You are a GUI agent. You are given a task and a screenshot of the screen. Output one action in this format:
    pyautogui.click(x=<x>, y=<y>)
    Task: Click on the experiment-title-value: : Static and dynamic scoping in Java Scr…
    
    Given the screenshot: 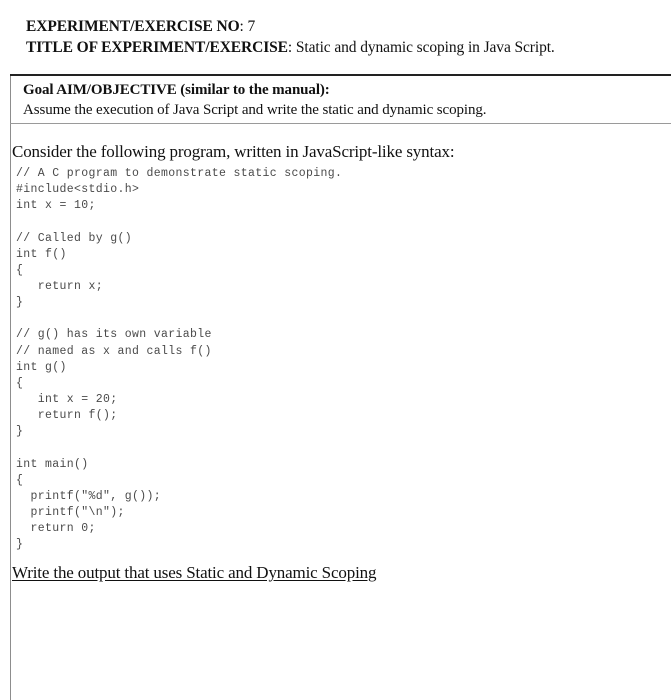 What is the action you would take?
    pyautogui.click(x=421, y=47)
    